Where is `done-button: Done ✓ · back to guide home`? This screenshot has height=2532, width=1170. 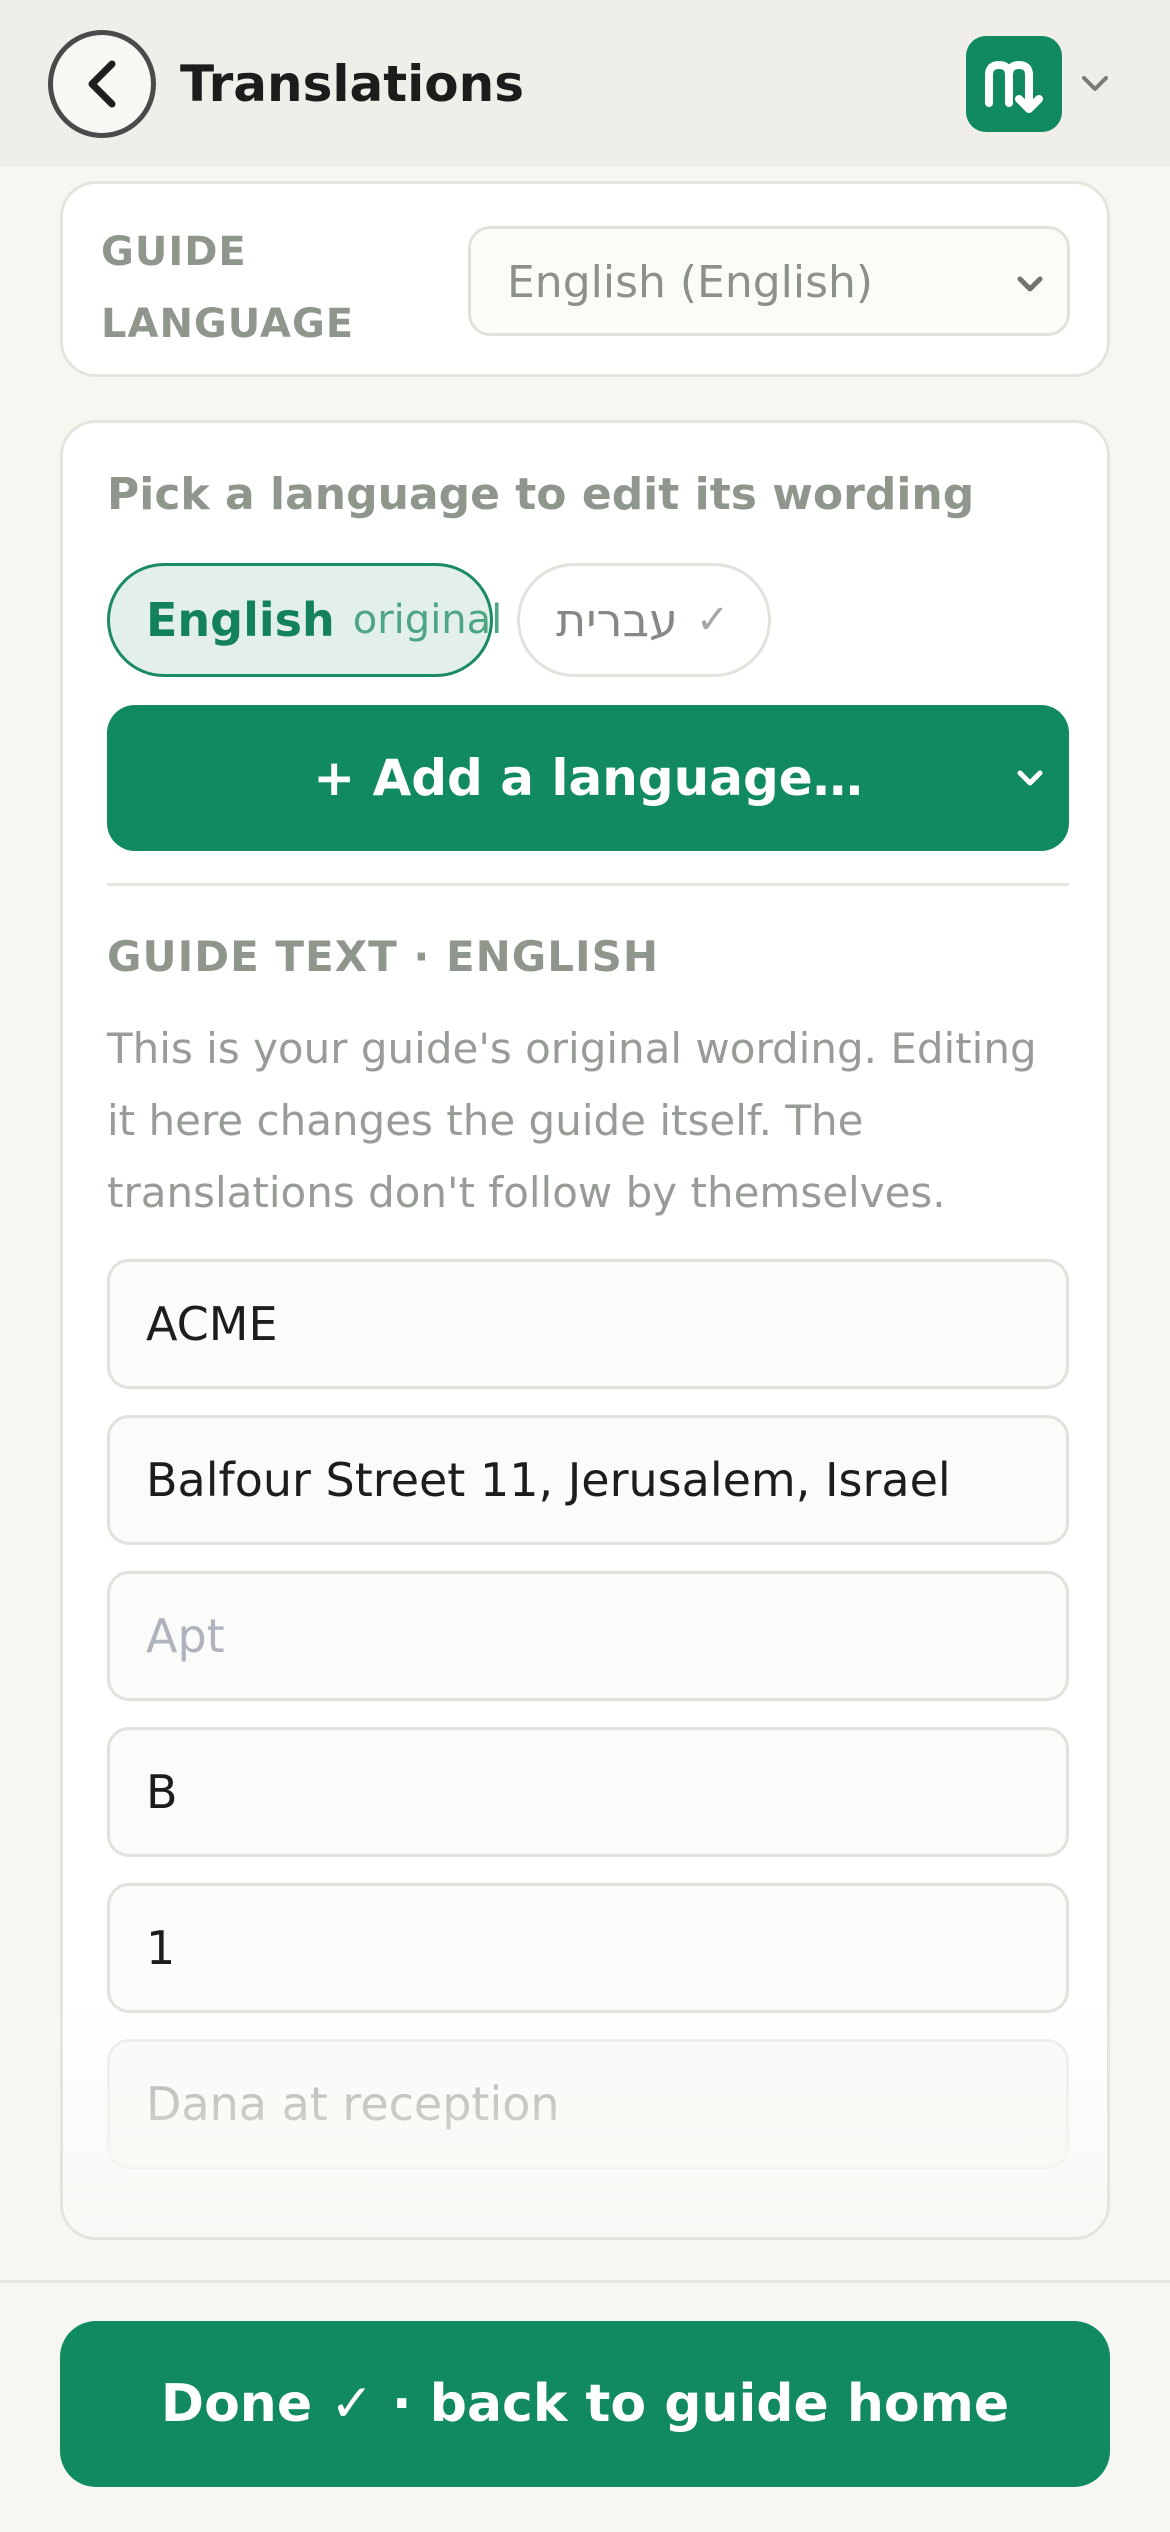
done-button: Done ✓ · back to guide home is located at coordinates (585, 2404).